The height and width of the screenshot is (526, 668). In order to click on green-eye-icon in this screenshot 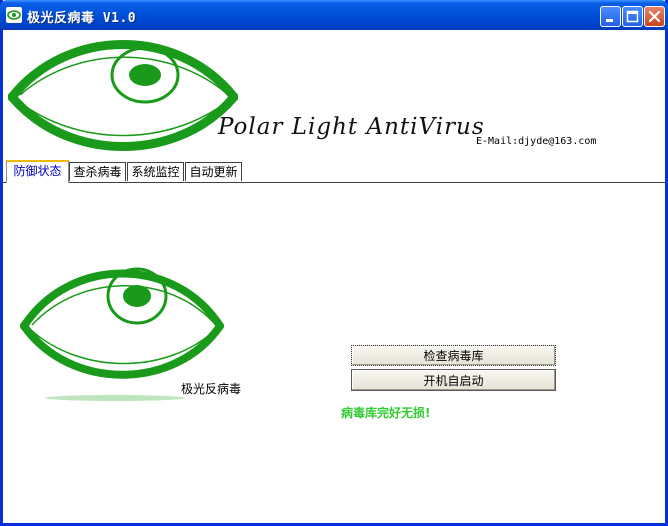, I will do `click(123, 95)`.